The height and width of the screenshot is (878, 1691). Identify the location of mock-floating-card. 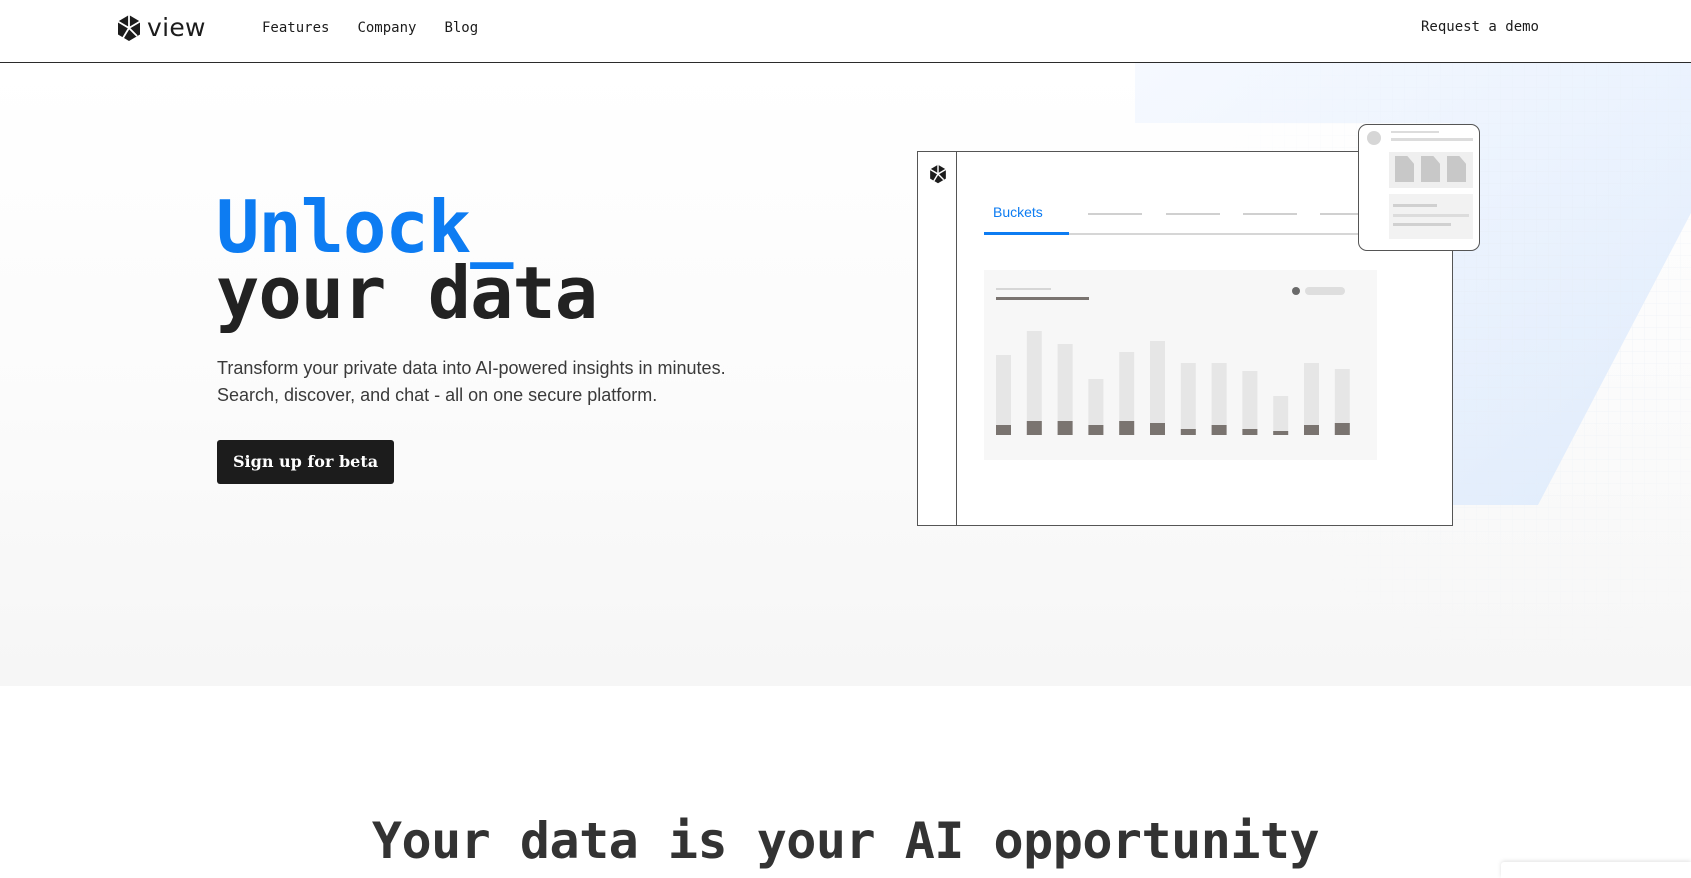
(1419, 187).